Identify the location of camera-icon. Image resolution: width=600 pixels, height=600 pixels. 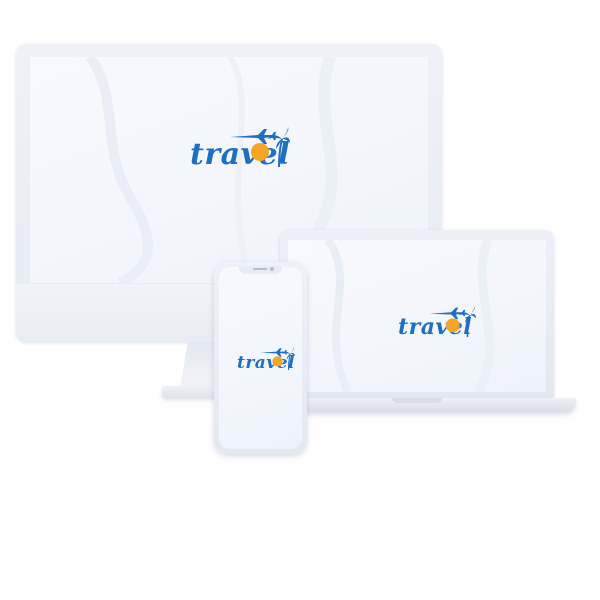
(272, 269).